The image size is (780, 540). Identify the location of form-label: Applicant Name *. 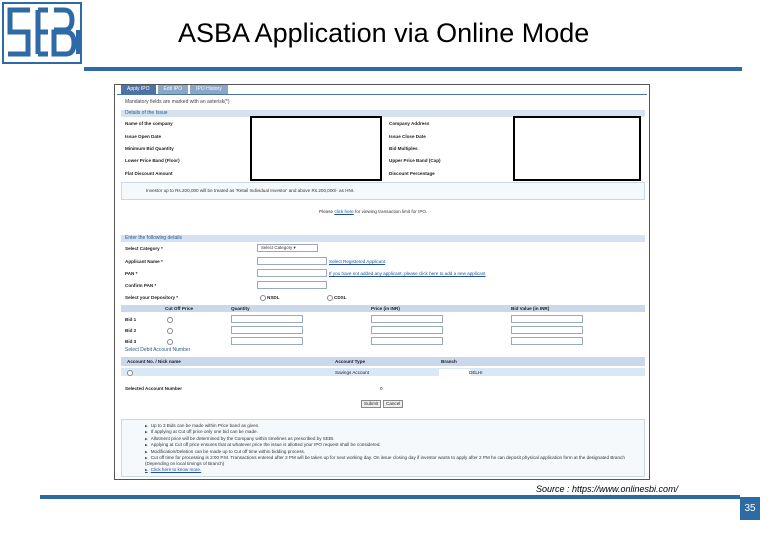
(144, 261).